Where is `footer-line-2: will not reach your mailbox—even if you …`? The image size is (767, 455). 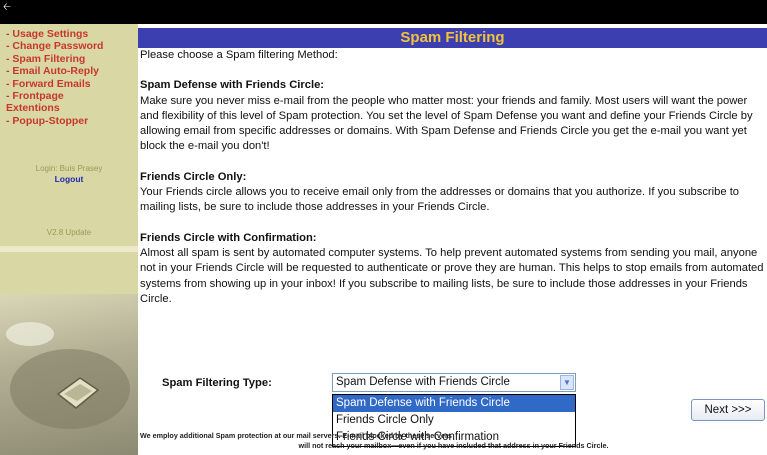 footer-line-2: will not reach your mailbox—even if you … is located at coordinates (453, 445).